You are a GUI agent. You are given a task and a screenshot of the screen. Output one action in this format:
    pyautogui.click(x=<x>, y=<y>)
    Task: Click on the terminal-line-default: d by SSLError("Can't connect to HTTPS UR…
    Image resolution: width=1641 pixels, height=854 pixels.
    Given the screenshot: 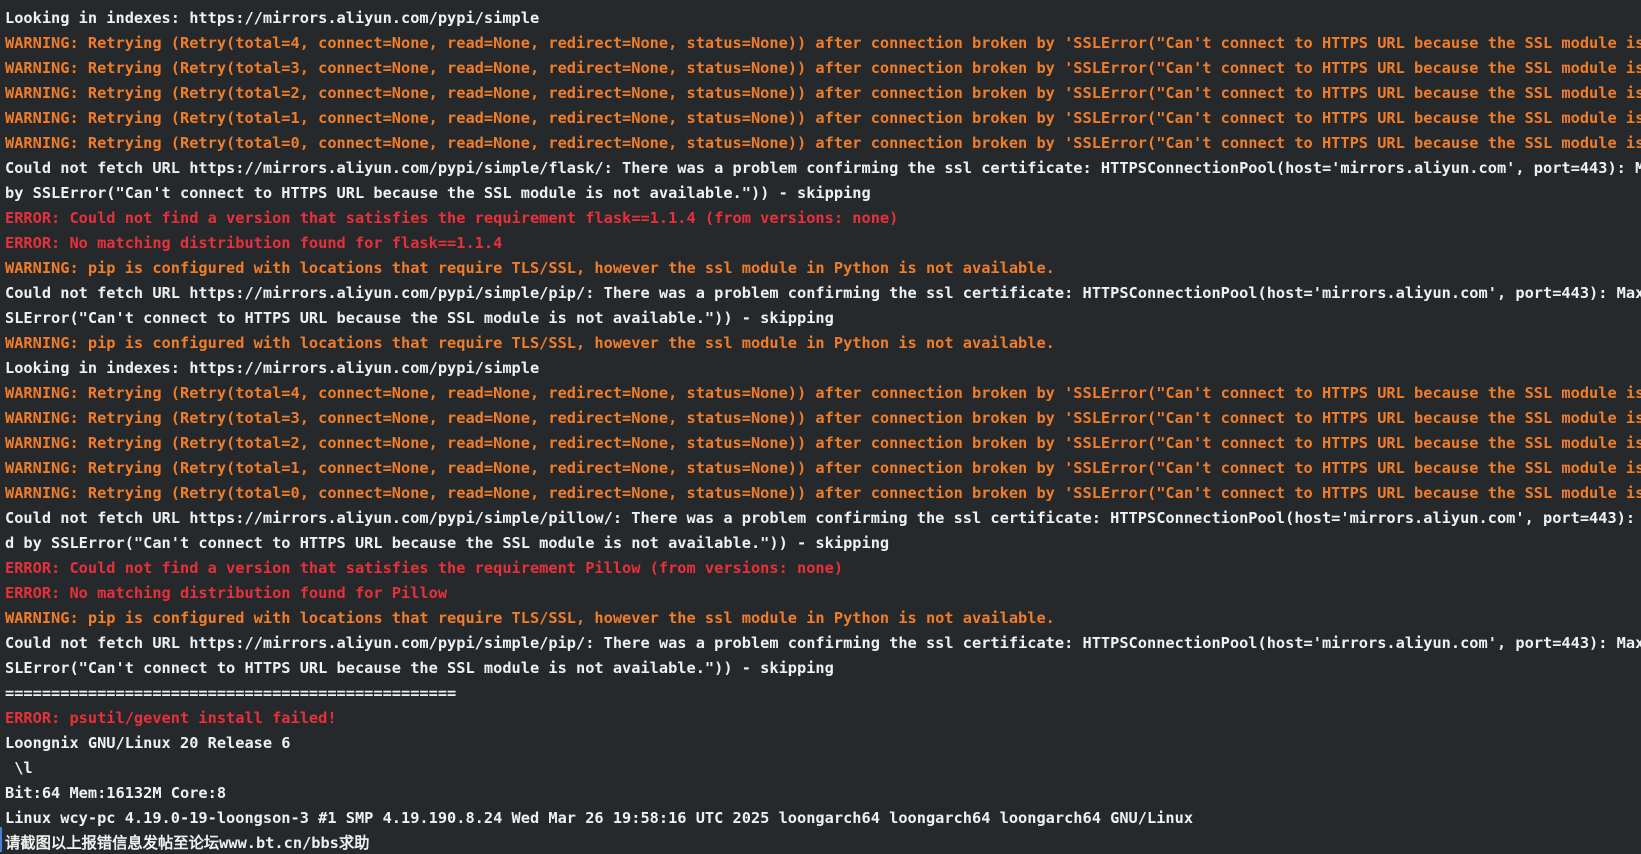 What is the action you would take?
    pyautogui.click(x=447, y=543)
    